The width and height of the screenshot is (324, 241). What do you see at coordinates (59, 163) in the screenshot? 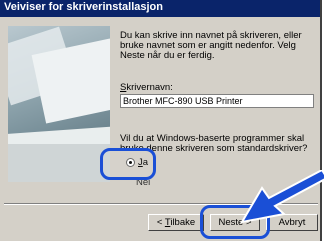
I see `illustration-printer-body` at bounding box center [59, 163].